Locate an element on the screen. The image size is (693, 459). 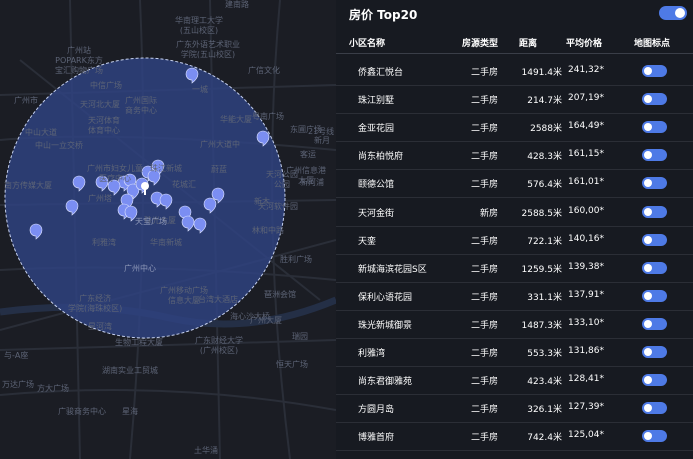
table-row: 利雅湾 二手房 553.3米 131,86* is located at coordinates (514, 352).